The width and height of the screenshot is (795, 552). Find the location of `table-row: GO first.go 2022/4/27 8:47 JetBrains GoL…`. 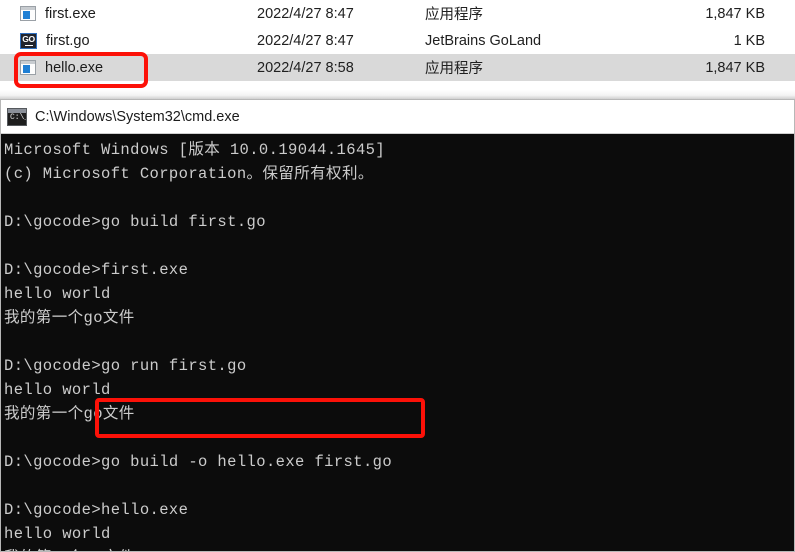

table-row: GO first.go 2022/4/27 8:47 JetBrains GoL… is located at coordinates (397, 40).